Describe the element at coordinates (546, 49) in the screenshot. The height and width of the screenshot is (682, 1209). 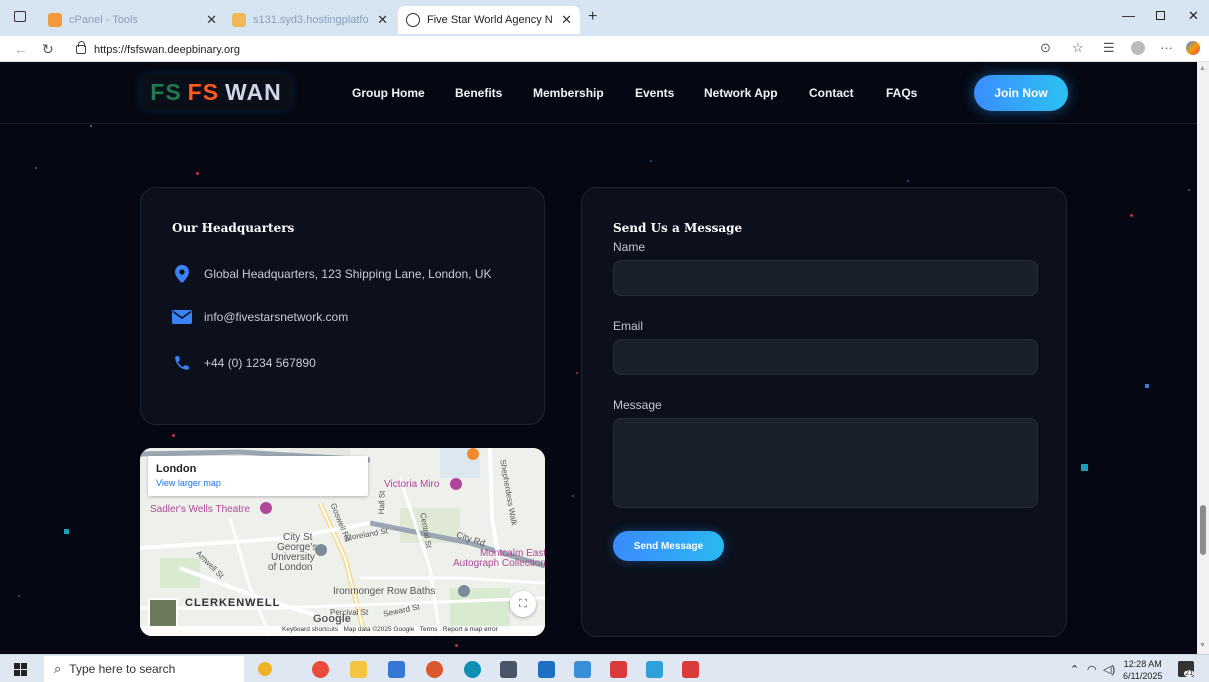
I see `url-field: https://fsfswan.deepbinary.org` at that location.